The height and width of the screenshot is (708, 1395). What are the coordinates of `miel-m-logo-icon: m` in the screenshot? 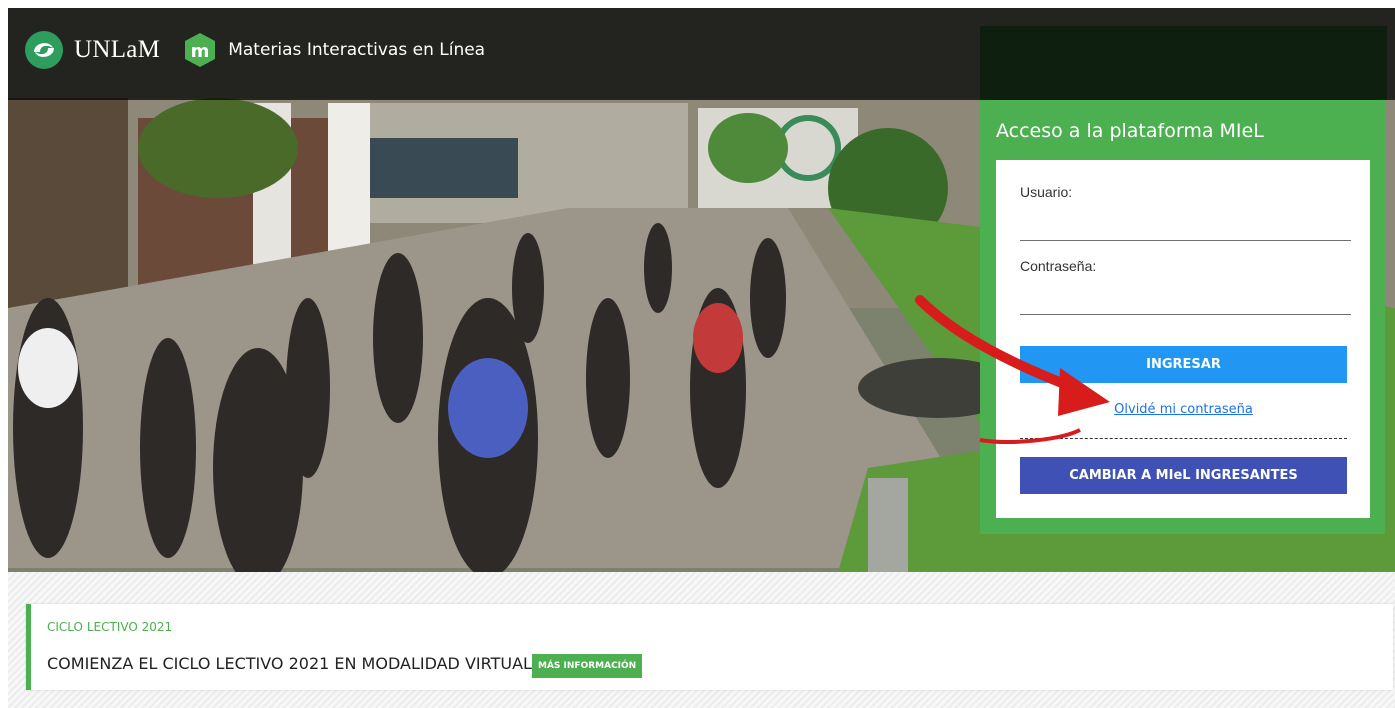 It's located at (200, 50).